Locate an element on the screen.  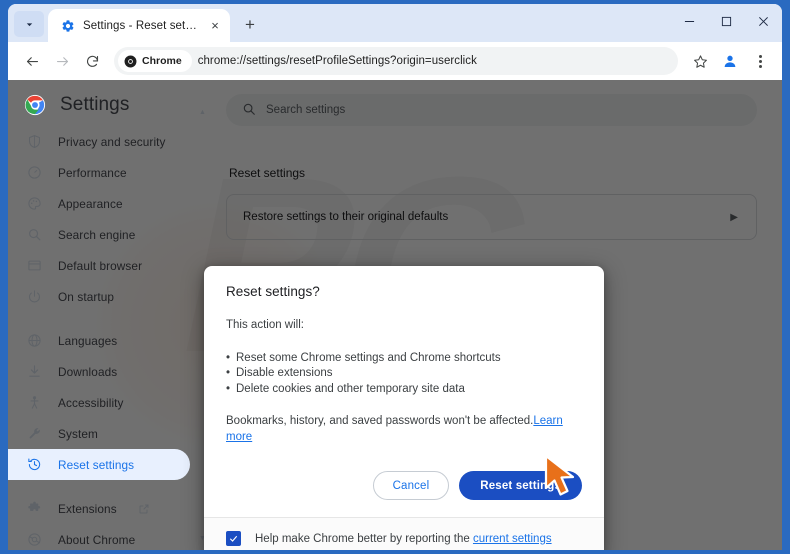
sidebar-item-performance: Performance is located at coordinates (99, 172).